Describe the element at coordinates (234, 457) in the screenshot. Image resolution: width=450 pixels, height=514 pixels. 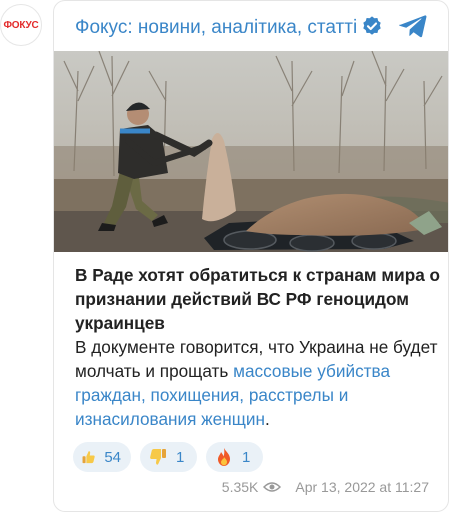
I see `reaction-fire: 1` at that location.